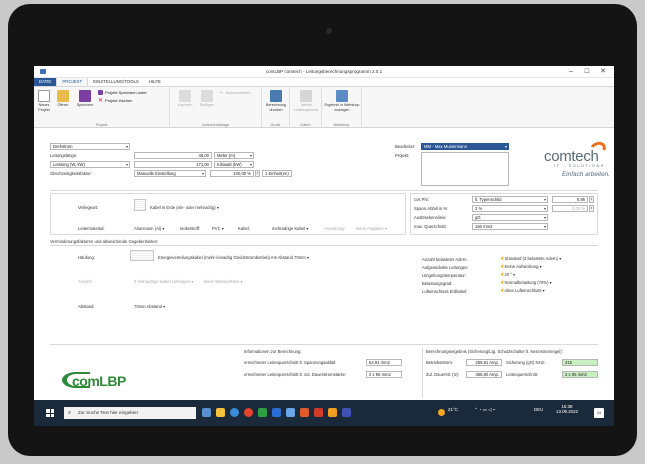 The width and height of the screenshot is (645, 464). Describe the element at coordinates (324, 82) in the screenshot. I see `ribbon-tabs: DATEI PROJEKT EINSTELLUNG/TOOLS HILFE` at that location.